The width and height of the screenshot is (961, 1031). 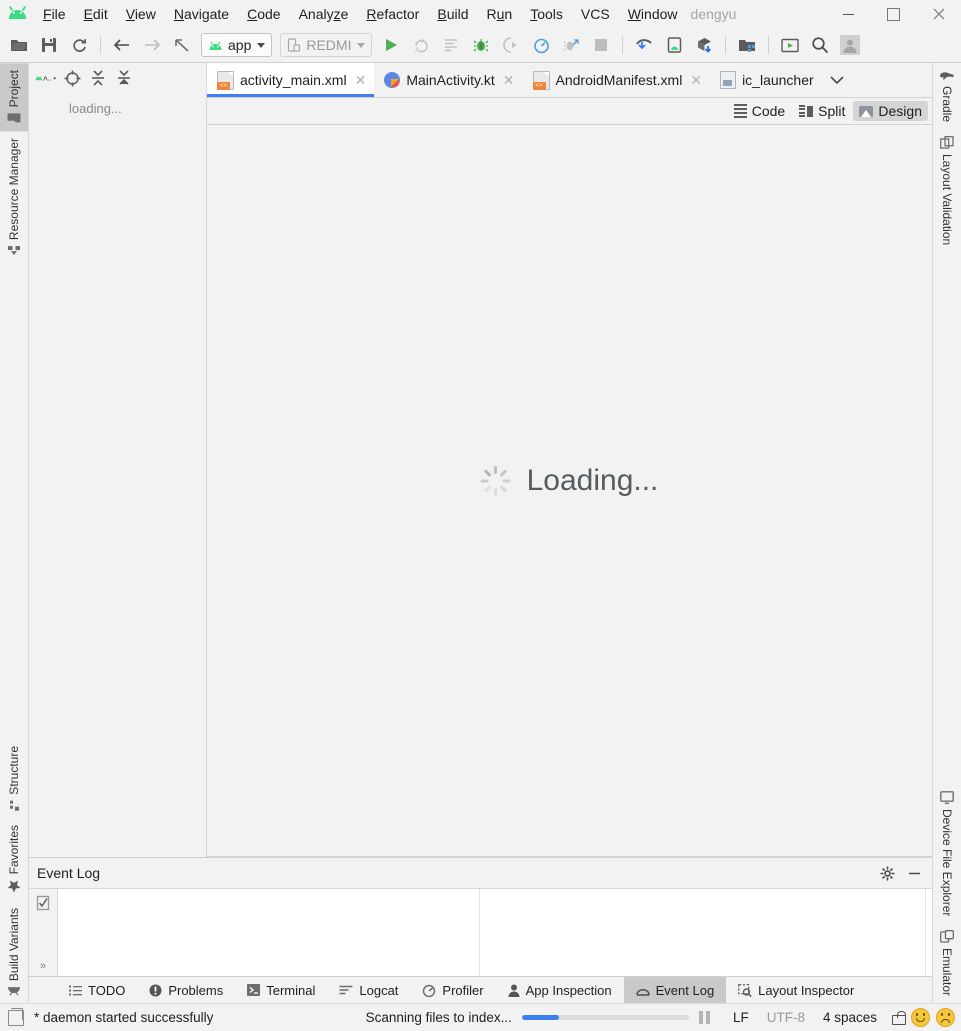 I want to click on unlocked-icon, so click(x=899, y=1017).